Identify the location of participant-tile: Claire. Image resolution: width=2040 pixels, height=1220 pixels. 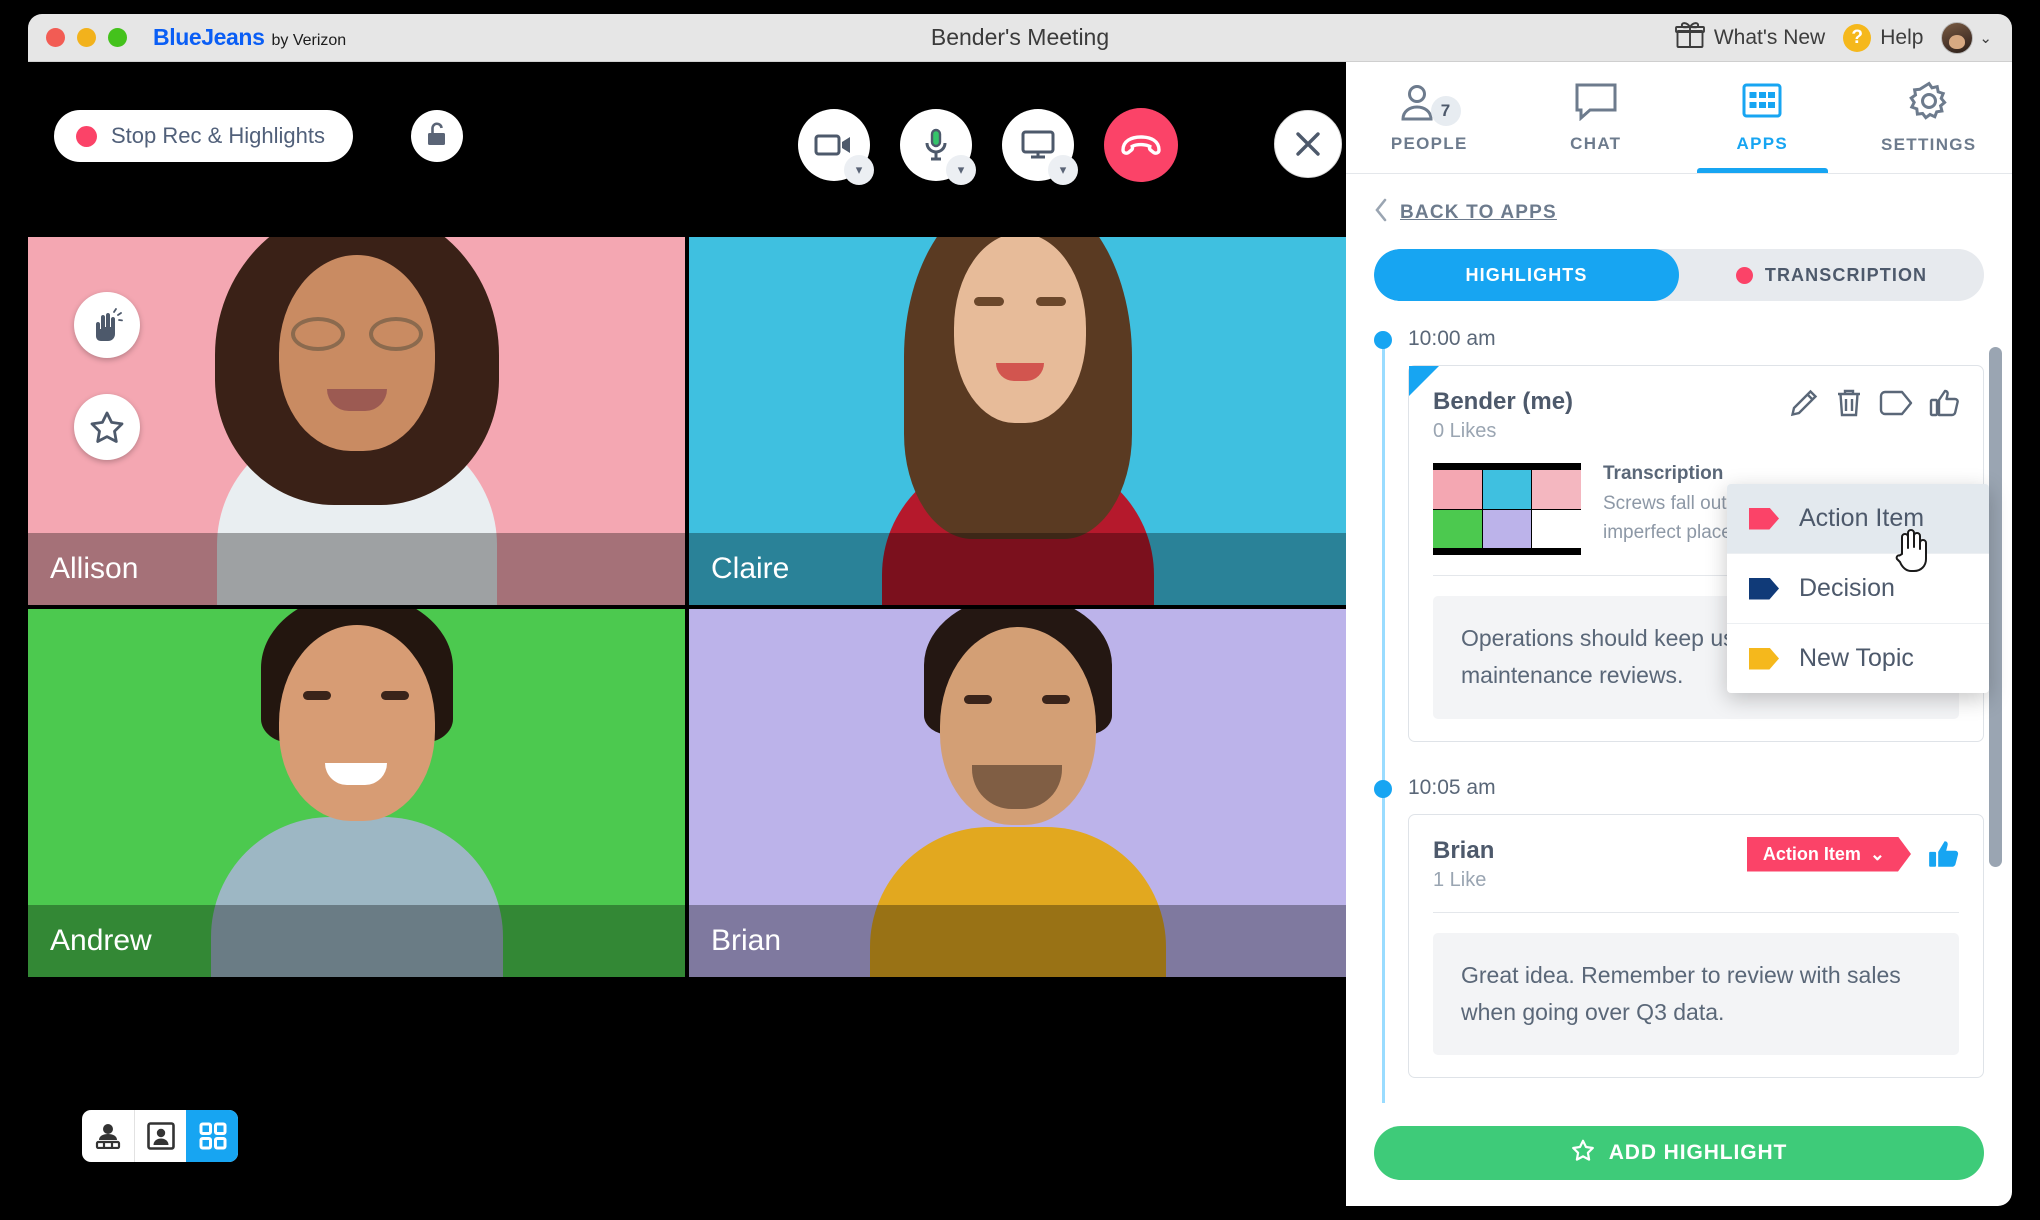
(1017, 421).